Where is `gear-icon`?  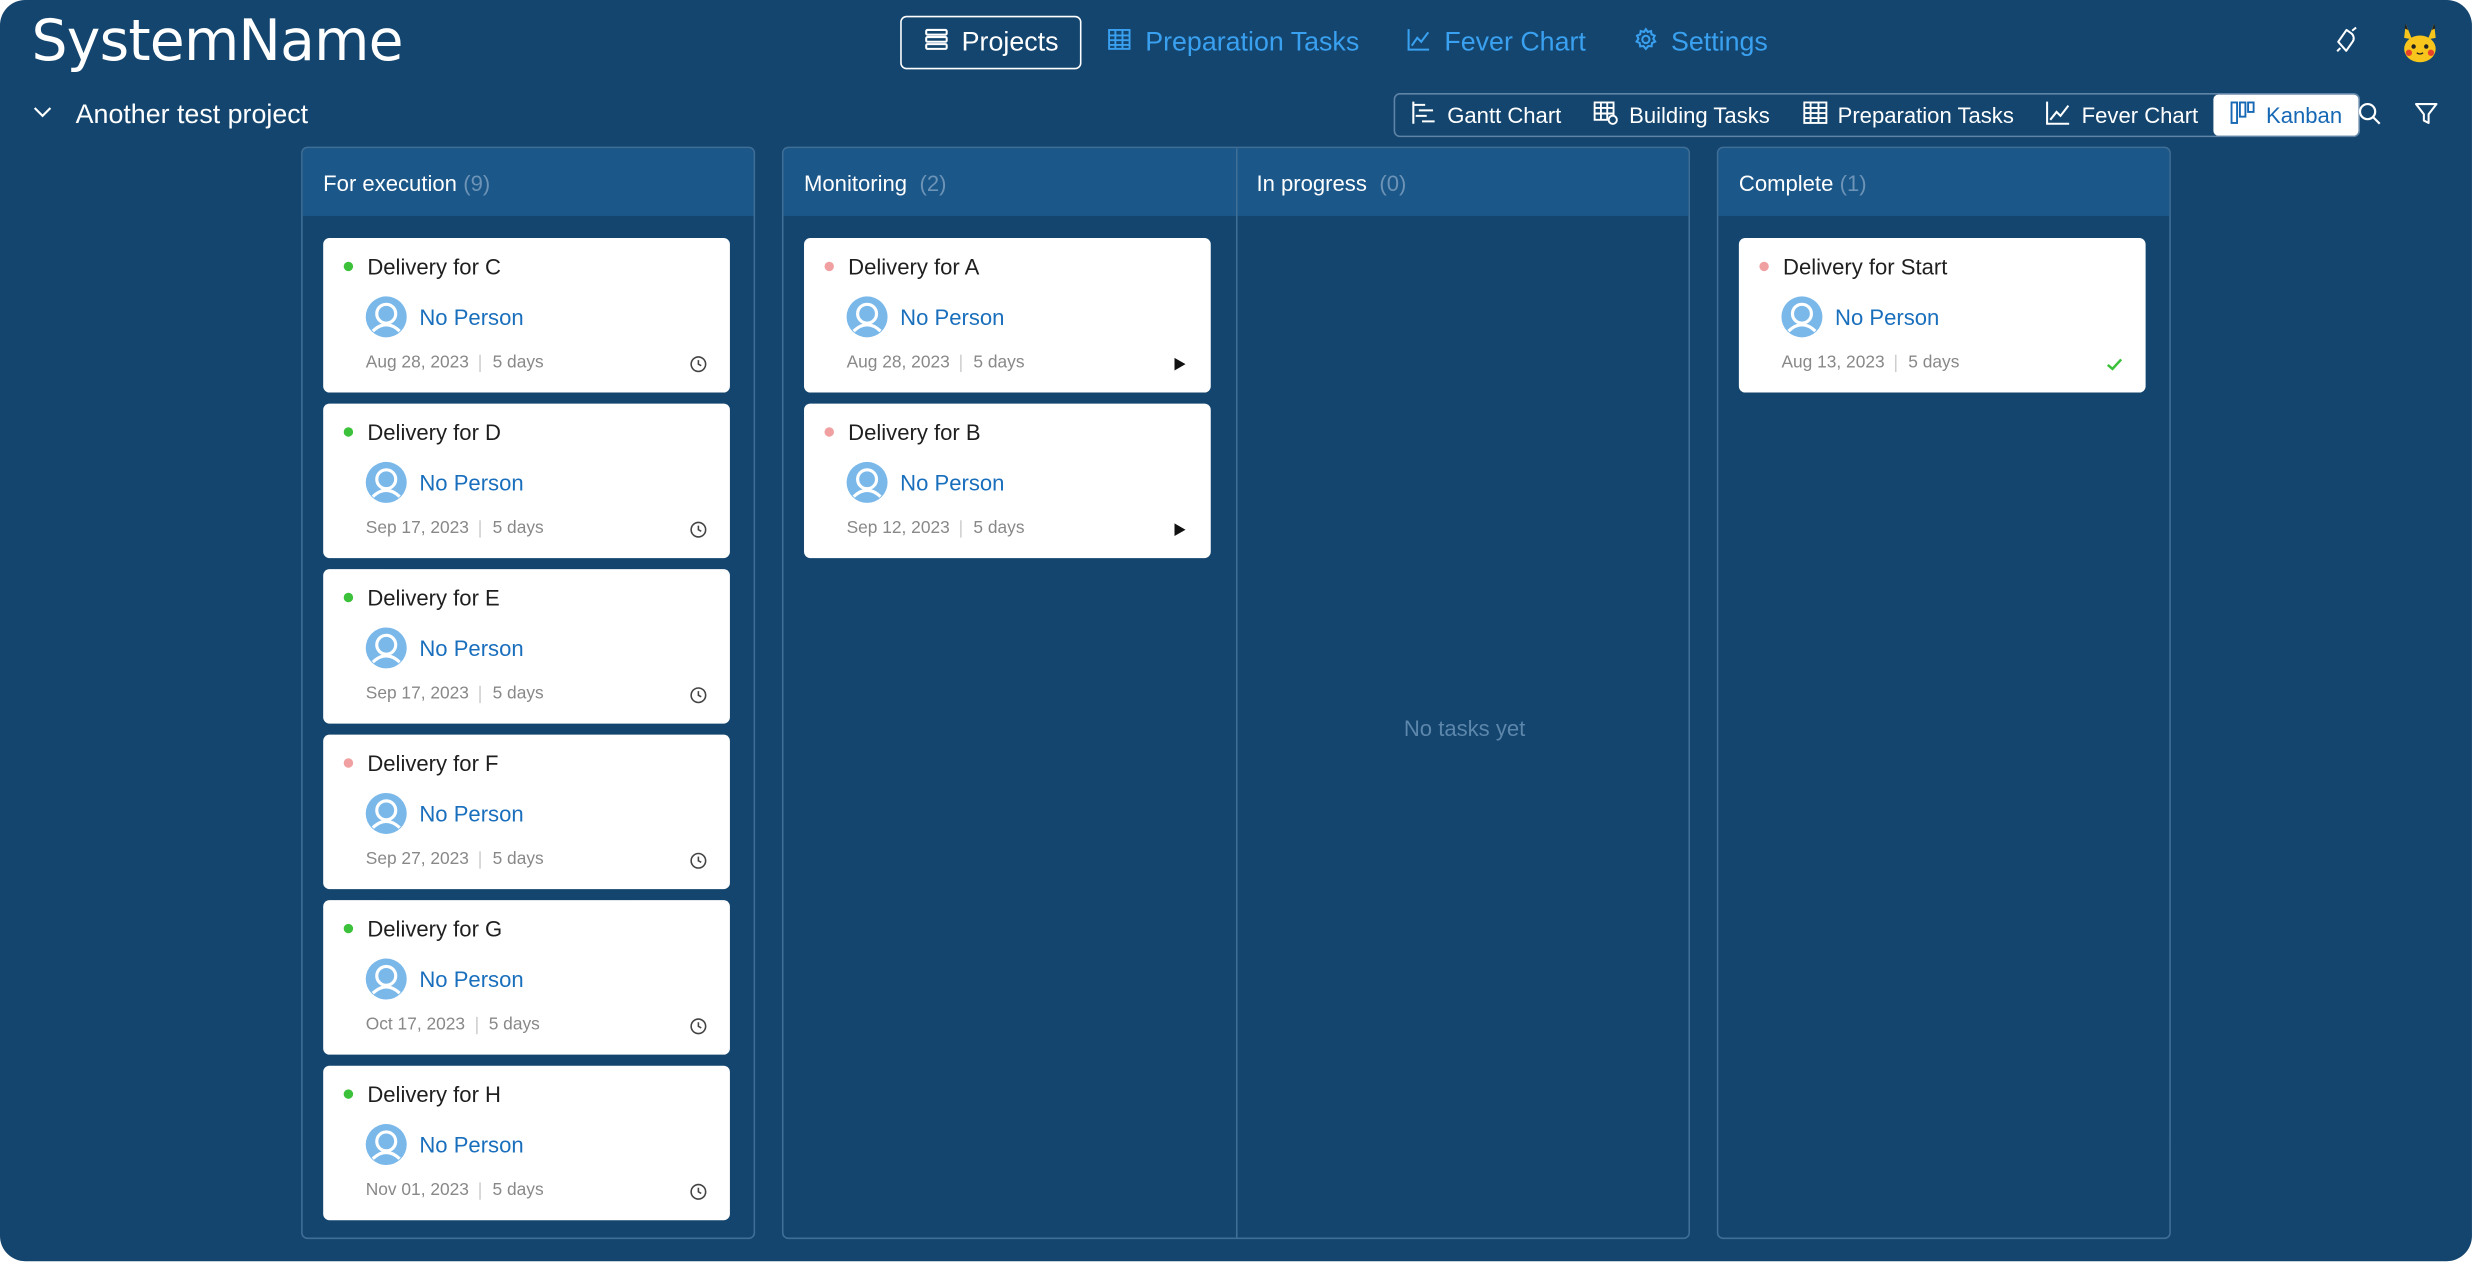 gear-icon is located at coordinates (1645, 42).